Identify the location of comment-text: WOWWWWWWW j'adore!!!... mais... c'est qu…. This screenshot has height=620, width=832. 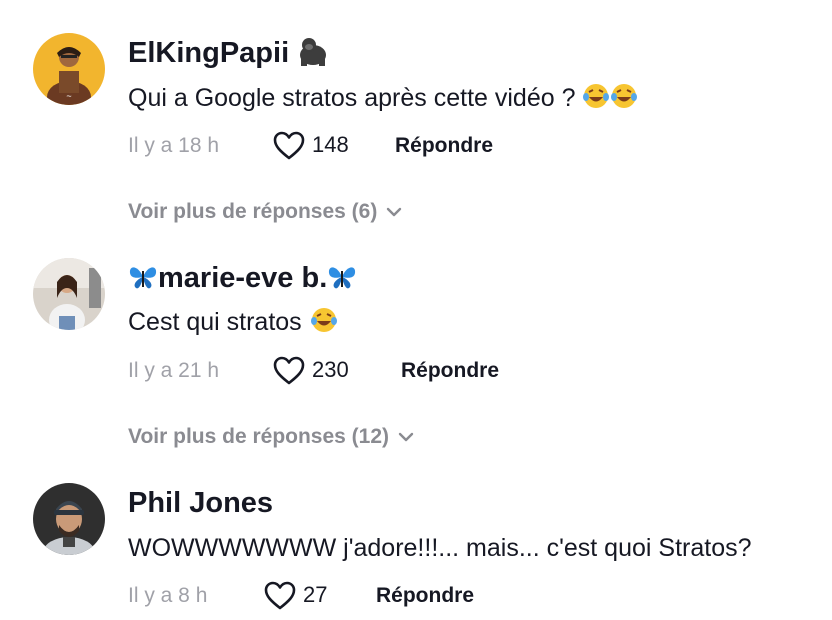
(440, 548).